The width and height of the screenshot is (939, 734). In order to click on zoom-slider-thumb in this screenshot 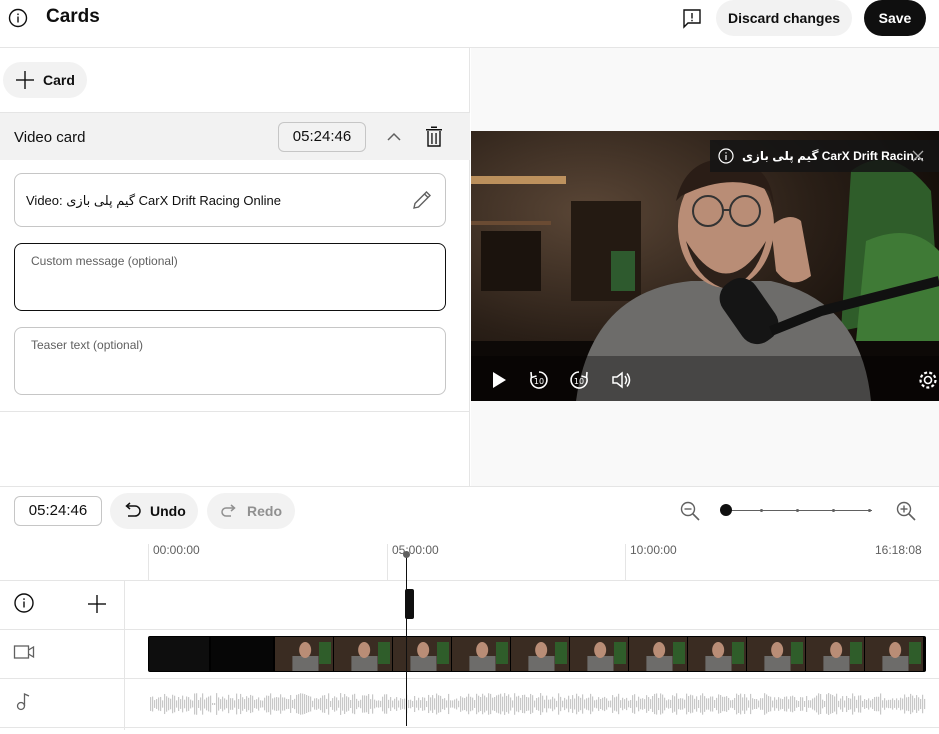, I will do `click(726, 510)`.